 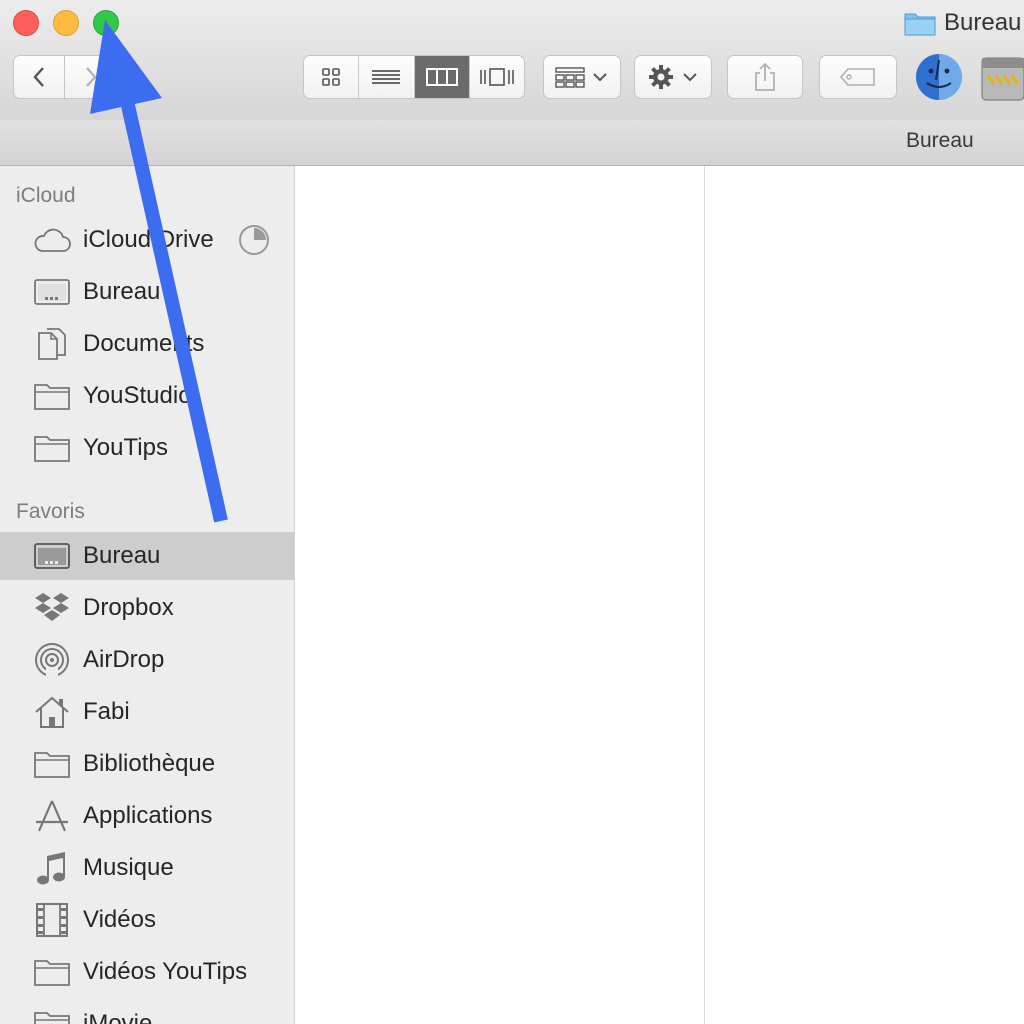 What do you see at coordinates (66, 23) in the screenshot?
I see `minimize-button` at bounding box center [66, 23].